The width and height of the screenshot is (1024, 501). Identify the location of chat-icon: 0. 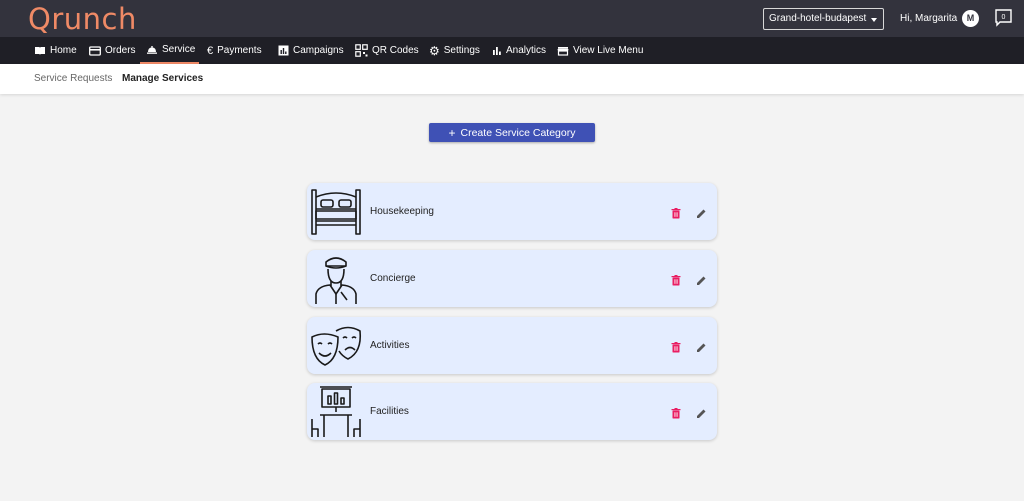
(1003, 18).